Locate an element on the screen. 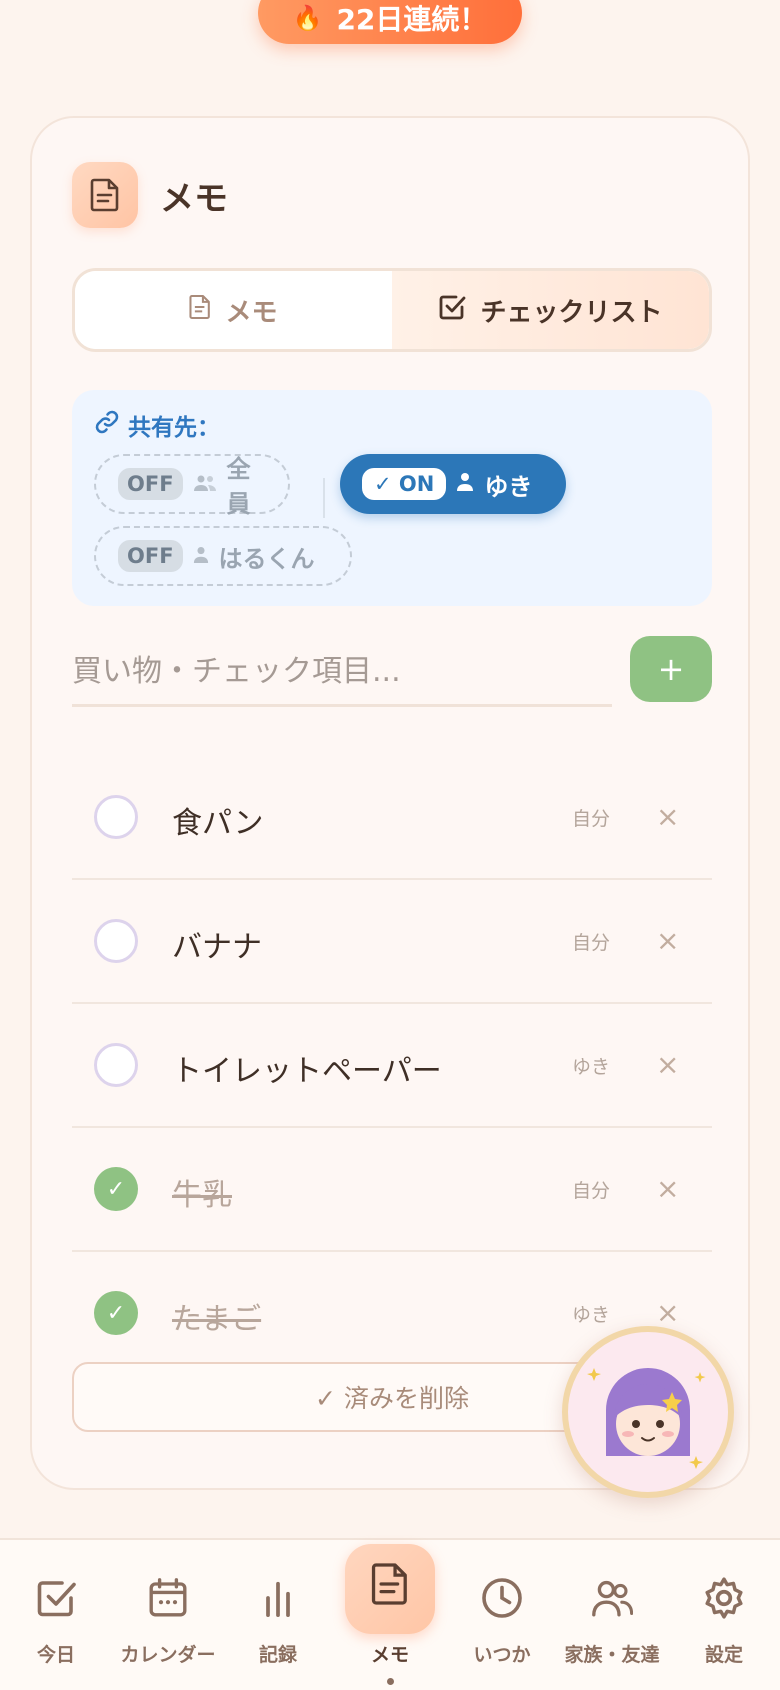 This screenshot has height=1690, width=780. gear-icon is located at coordinates (724, 1598).